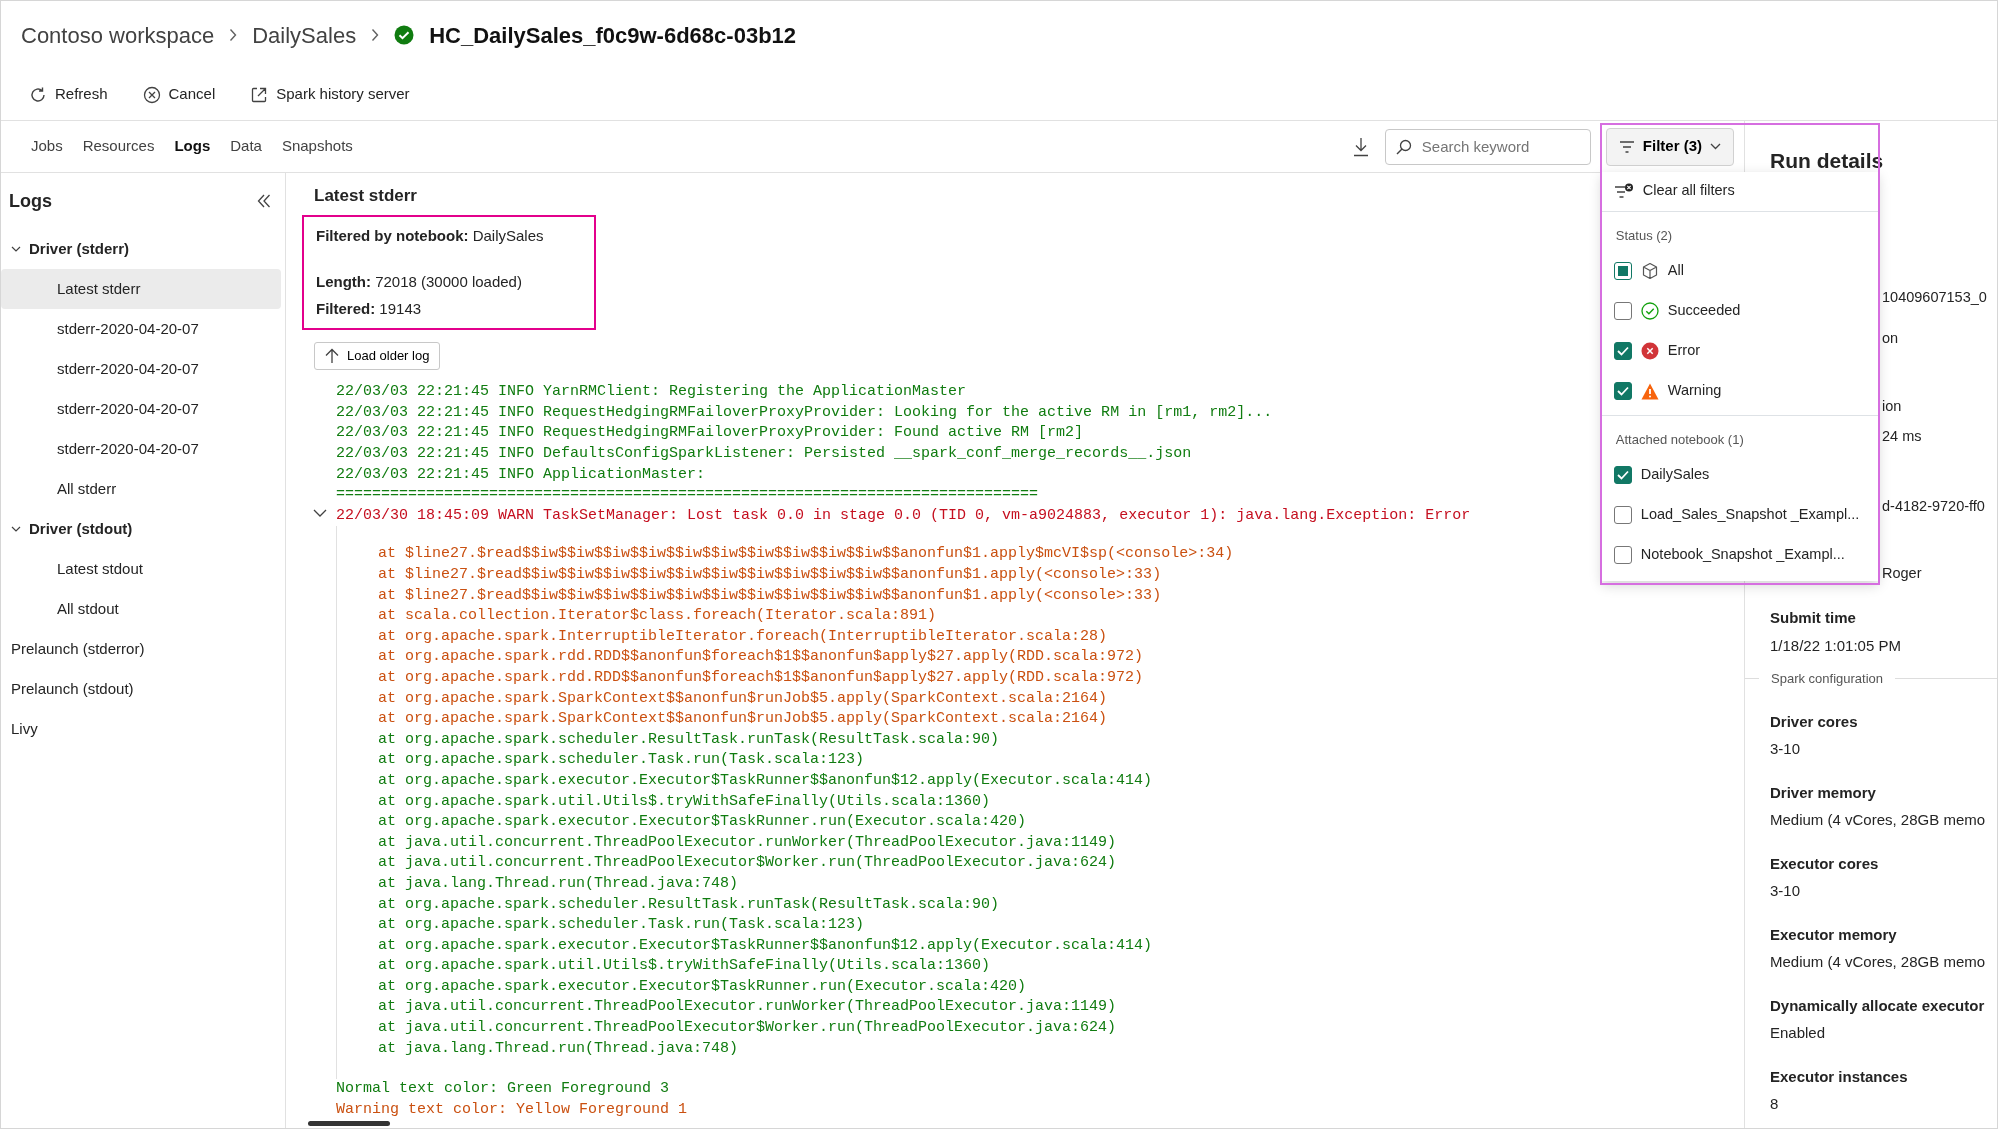 This screenshot has width=1998, height=1129. What do you see at coordinates (743, 636) in the screenshot?
I see `log-line: at org.apache.spark.InterruptibleIterator.foreach(InterruptibleIterator.scala:28)` at bounding box center [743, 636].